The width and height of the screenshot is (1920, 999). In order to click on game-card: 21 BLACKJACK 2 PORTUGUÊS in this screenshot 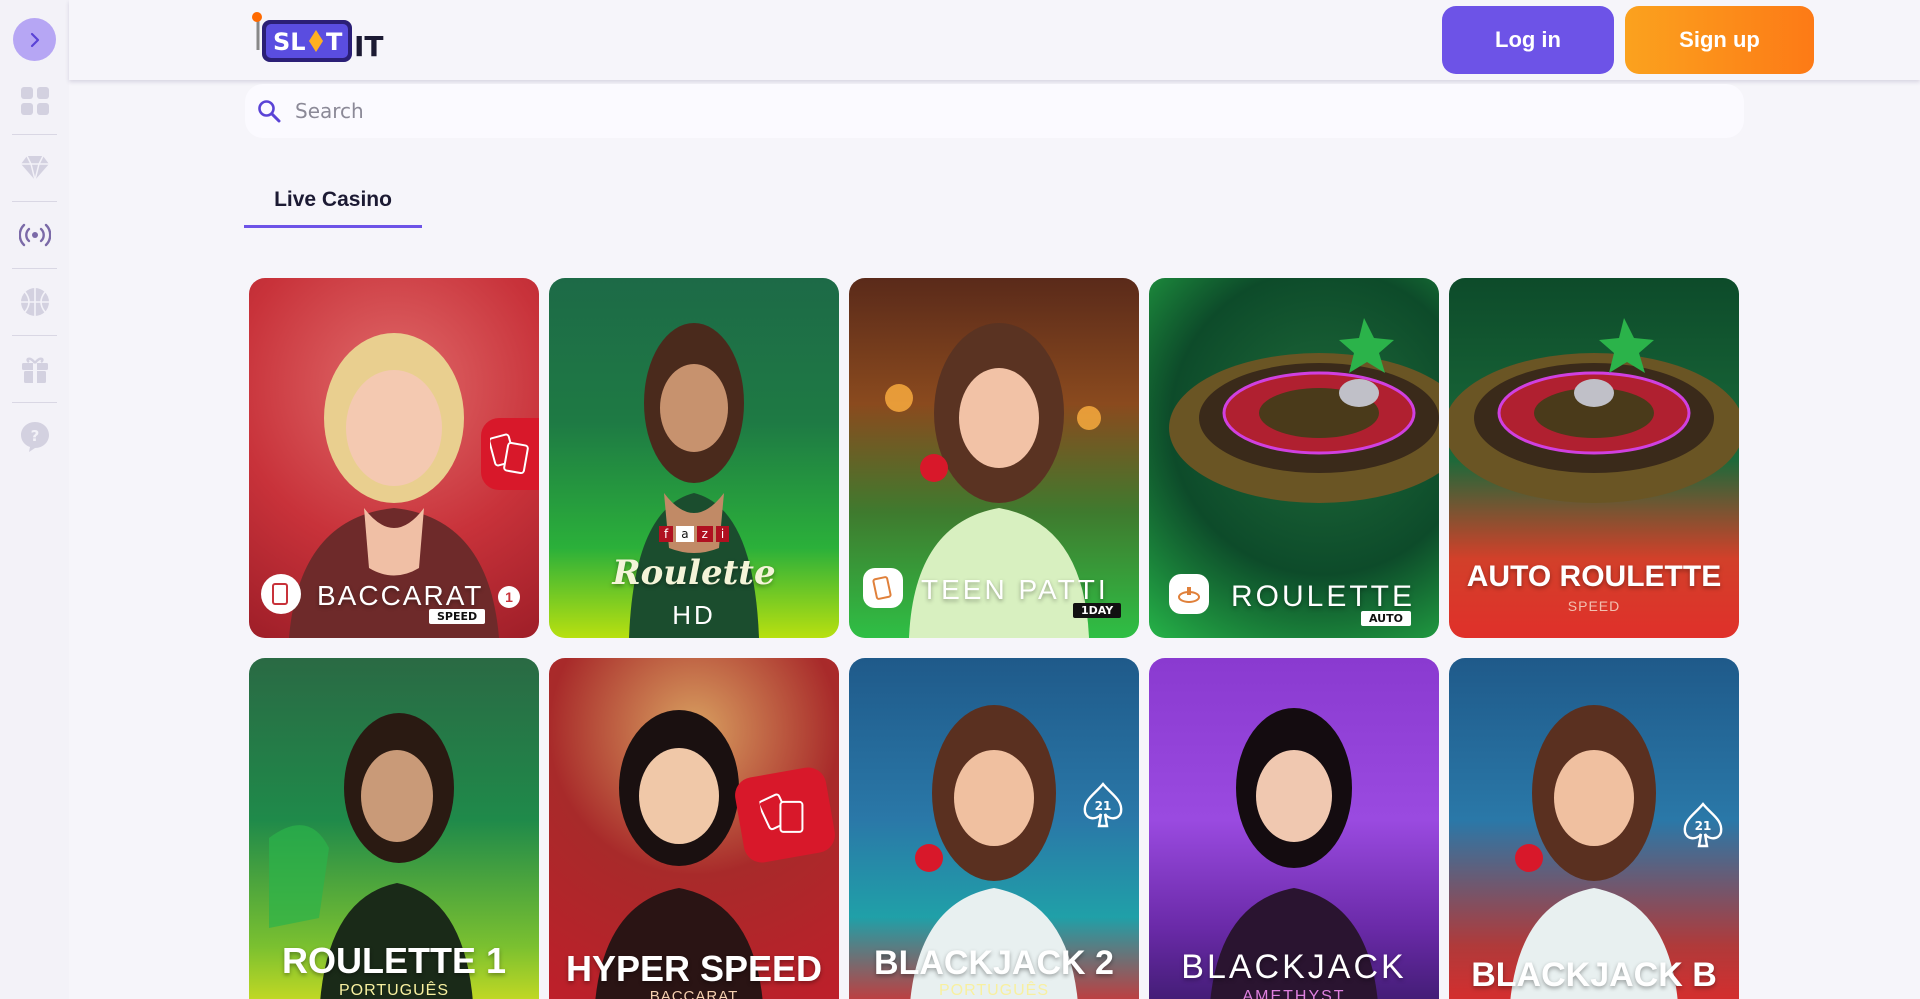, I will do `click(994, 828)`.